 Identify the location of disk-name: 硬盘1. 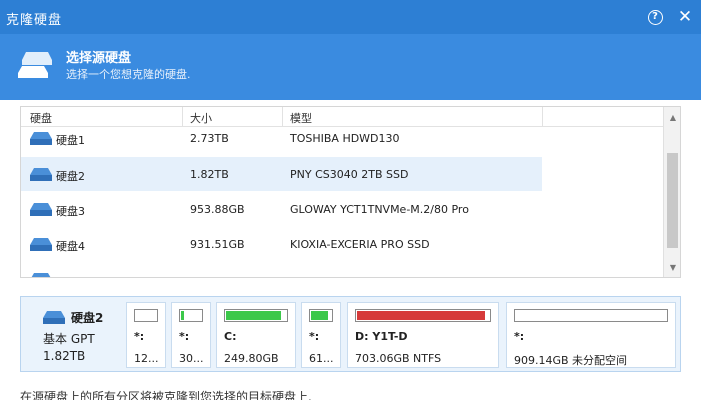
(70, 140).